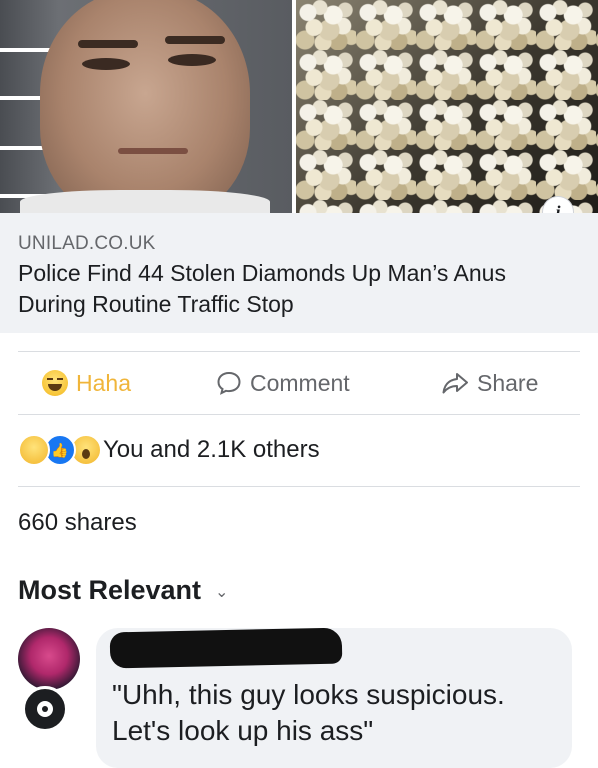 This screenshot has height=768, width=598. Describe the element at coordinates (299, 414) in the screenshot. I see `divider-actions` at that location.